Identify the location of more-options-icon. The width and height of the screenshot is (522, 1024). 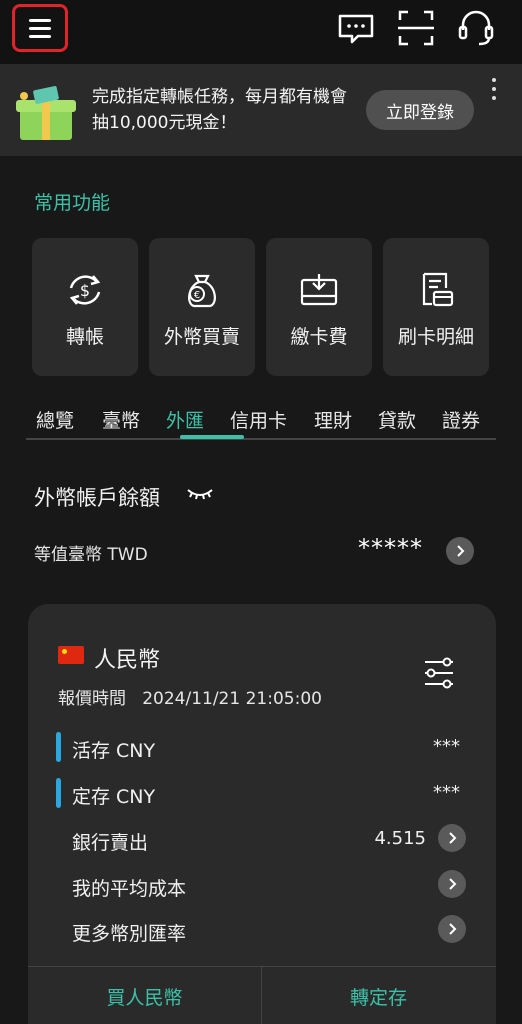
(494, 89).